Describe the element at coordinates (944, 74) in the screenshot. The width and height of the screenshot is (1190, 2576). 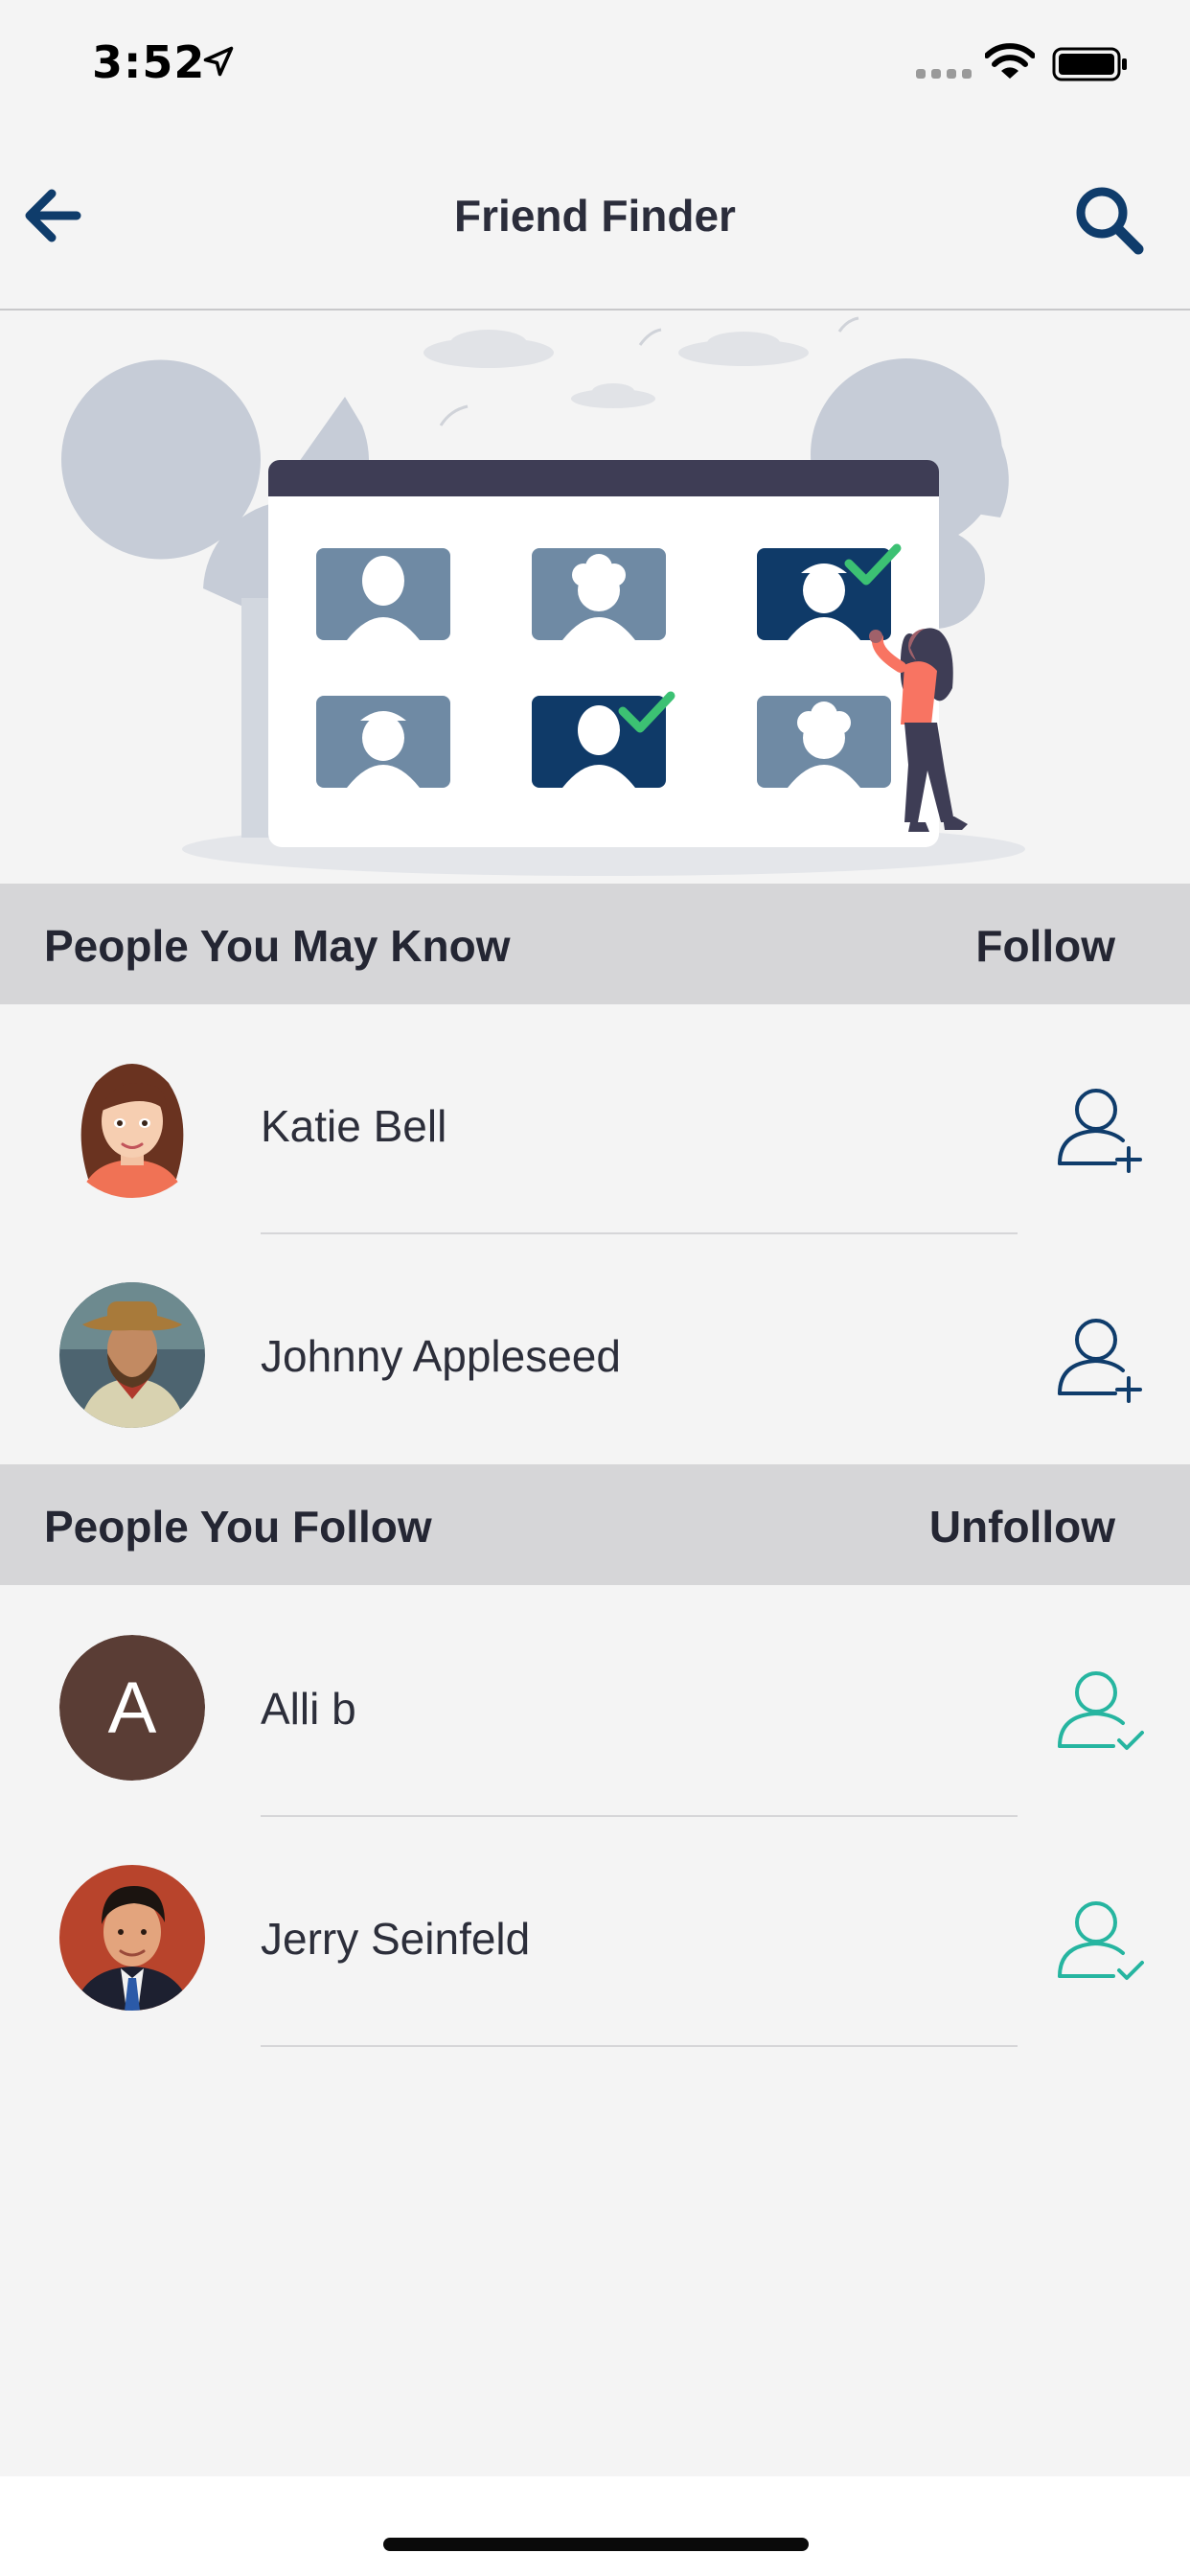
I see `cellular-signal-icon` at that location.